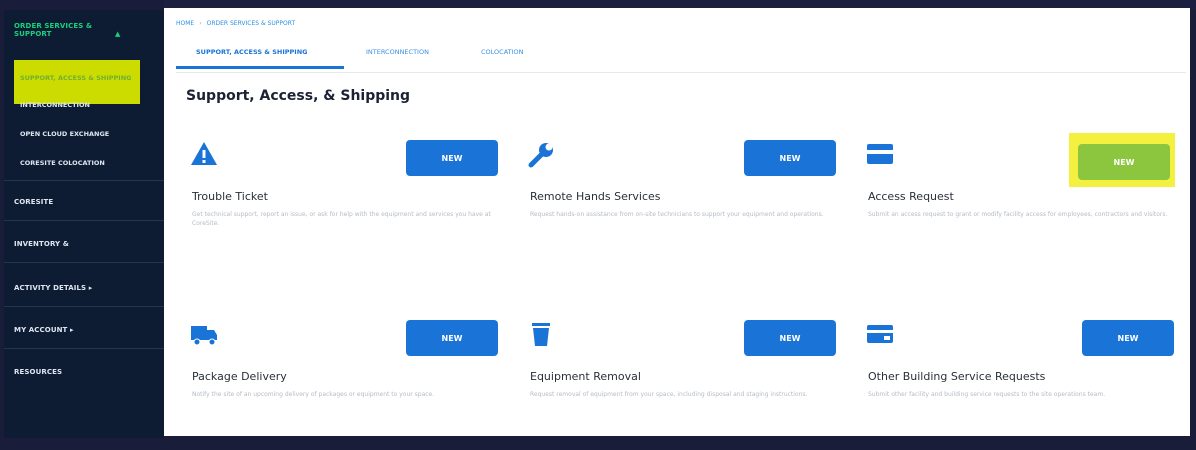  I want to click on page-title: Support, Access, & Shipping, so click(298, 96).